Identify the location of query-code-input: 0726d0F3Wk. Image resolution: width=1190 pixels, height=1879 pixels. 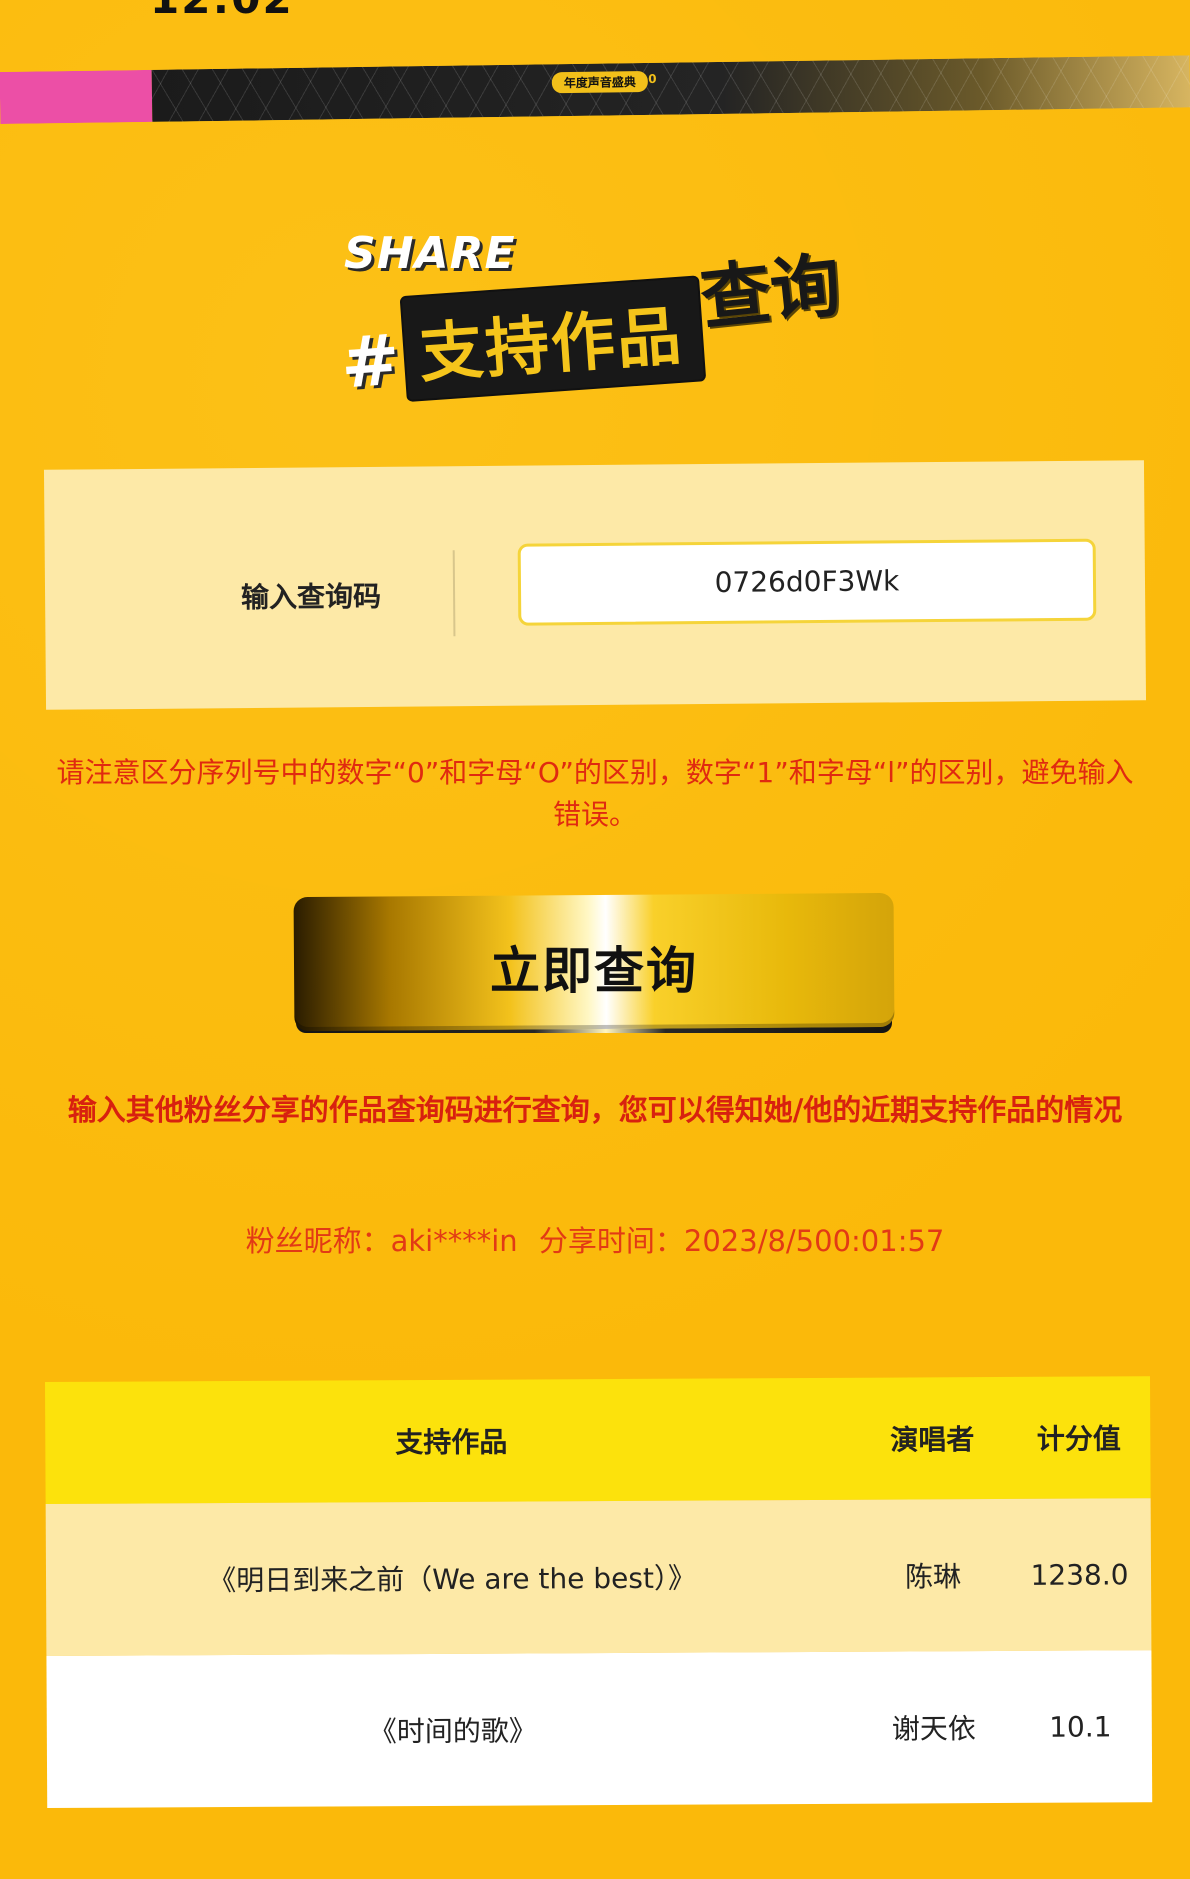
(807, 582).